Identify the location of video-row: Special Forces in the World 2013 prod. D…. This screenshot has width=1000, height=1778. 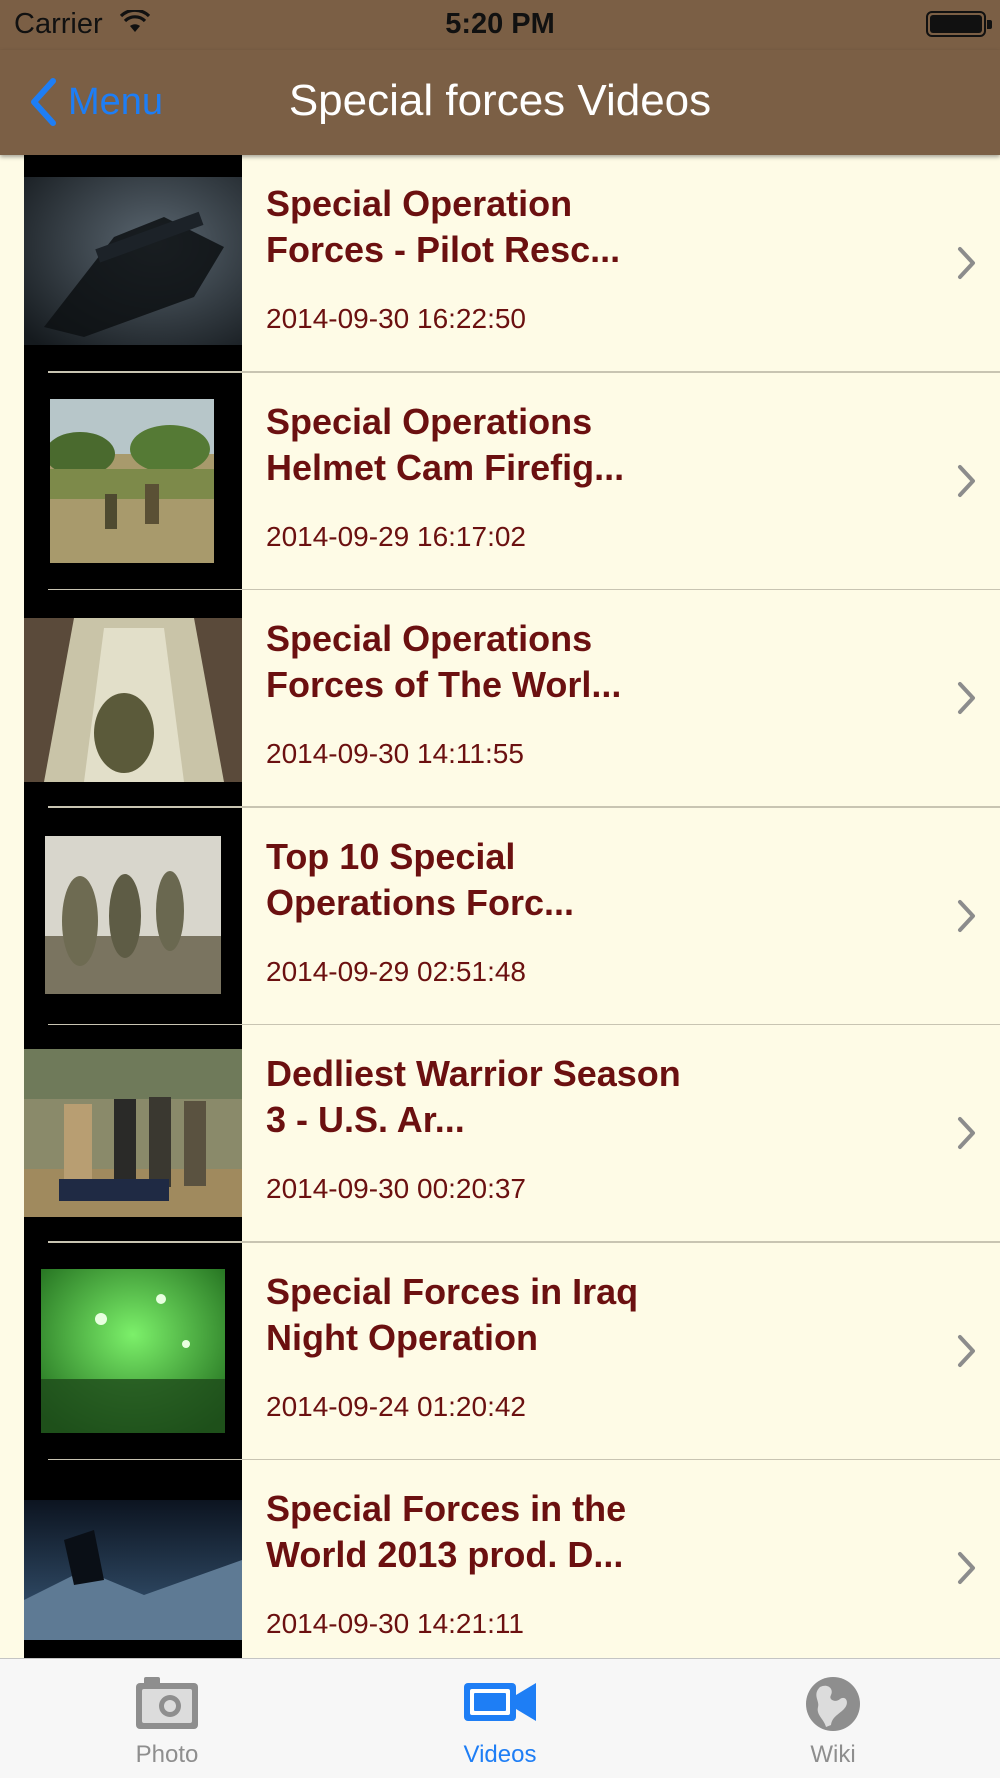
(500, 1559).